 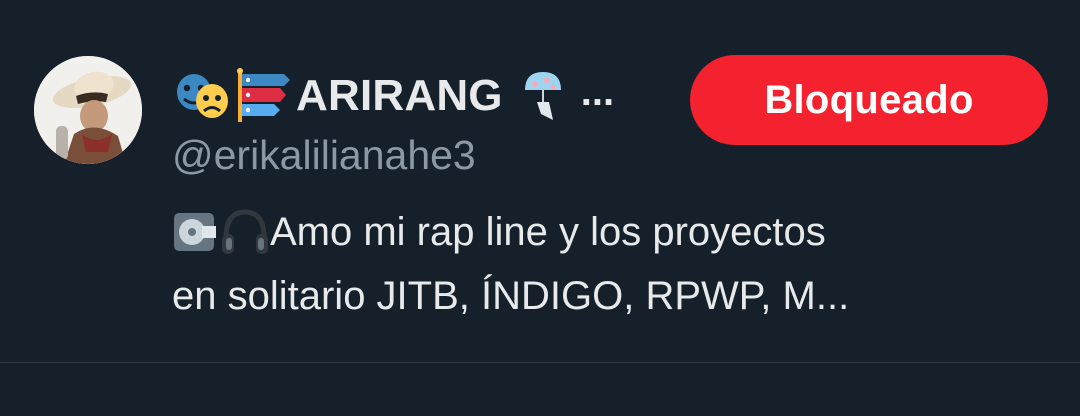 I want to click on blocked-button: Bloqueado, so click(x=869, y=100).